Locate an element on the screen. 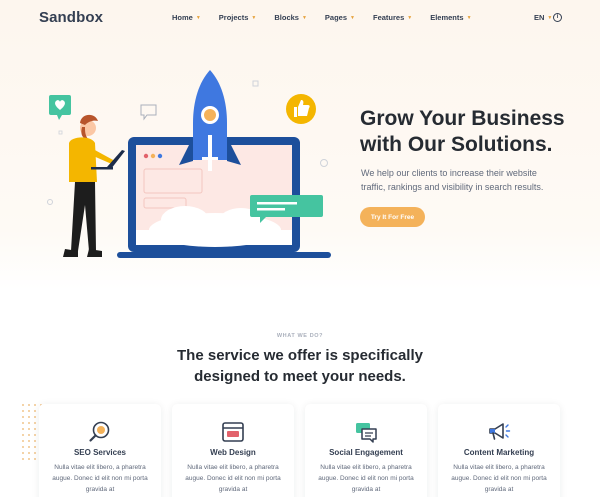 This screenshot has height=497, width=600. language-selector: EN ▼ is located at coordinates (543, 17).